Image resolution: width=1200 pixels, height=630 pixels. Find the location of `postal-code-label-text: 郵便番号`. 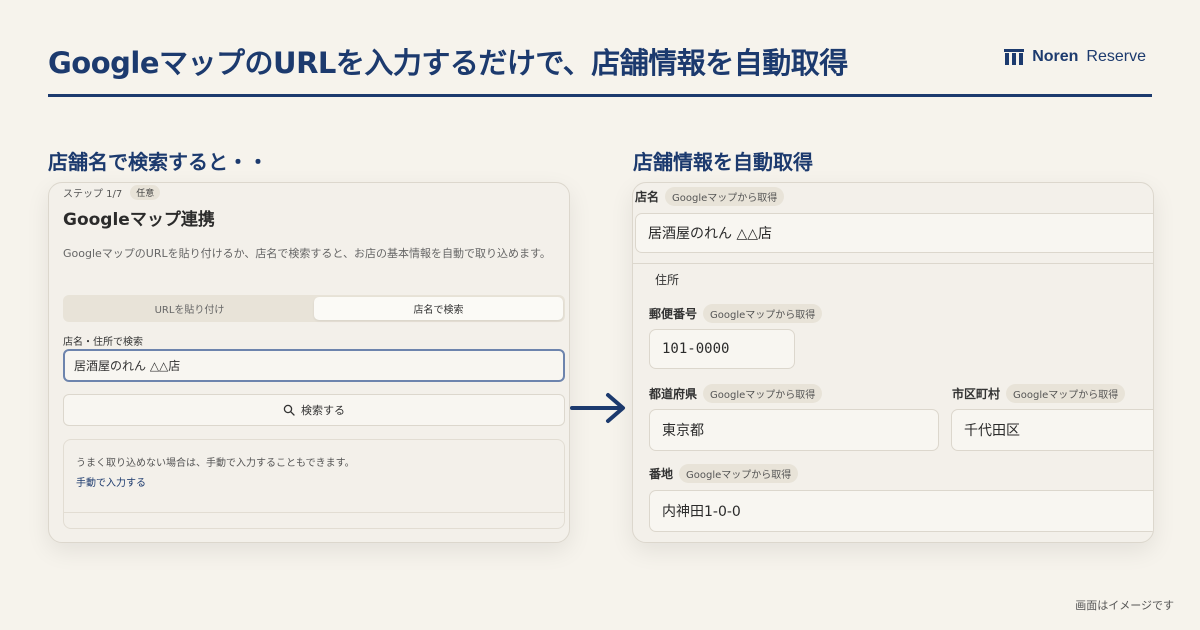

postal-code-label-text: 郵便番号 is located at coordinates (673, 314).